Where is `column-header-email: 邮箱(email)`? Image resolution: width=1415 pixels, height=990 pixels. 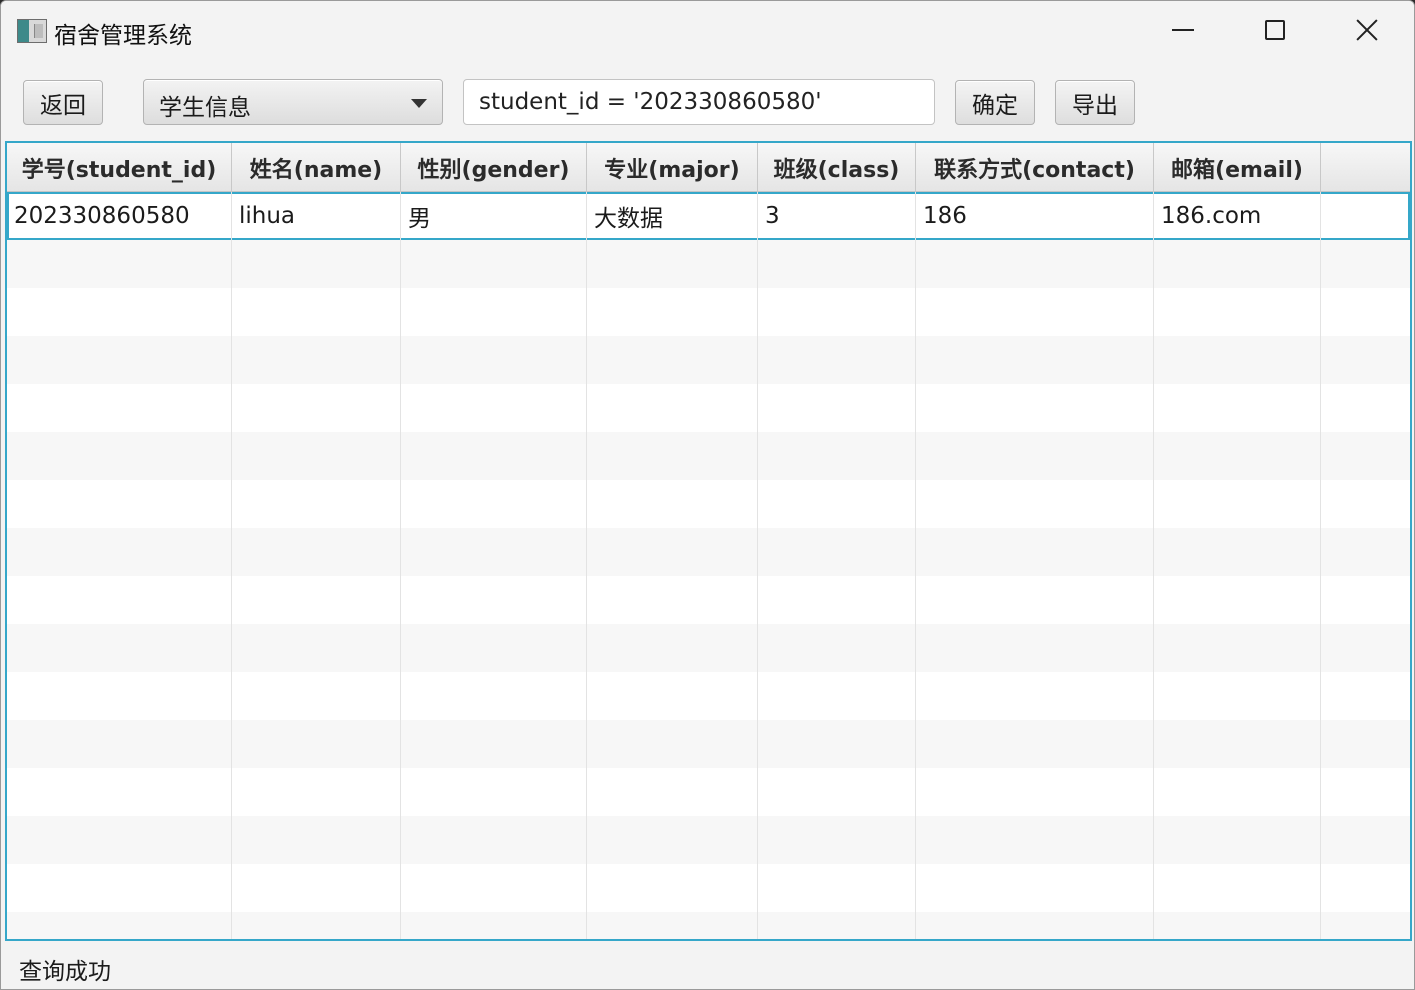 column-header-email: 邮箱(email) is located at coordinates (1237, 167).